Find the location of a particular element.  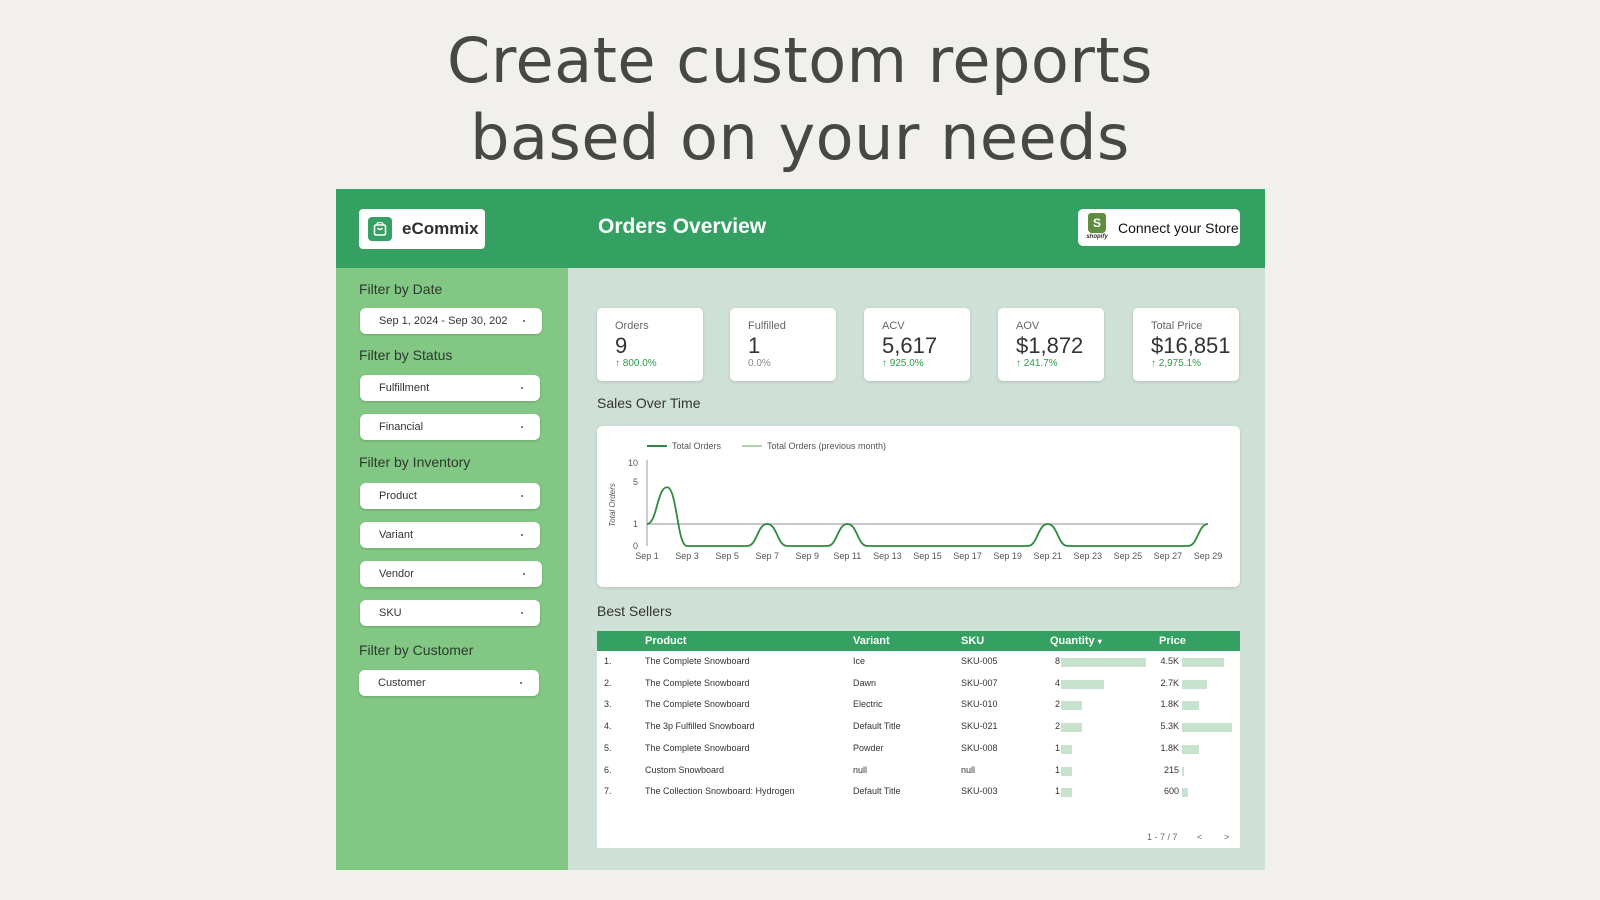

shopping-bag-icon is located at coordinates (380, 229).